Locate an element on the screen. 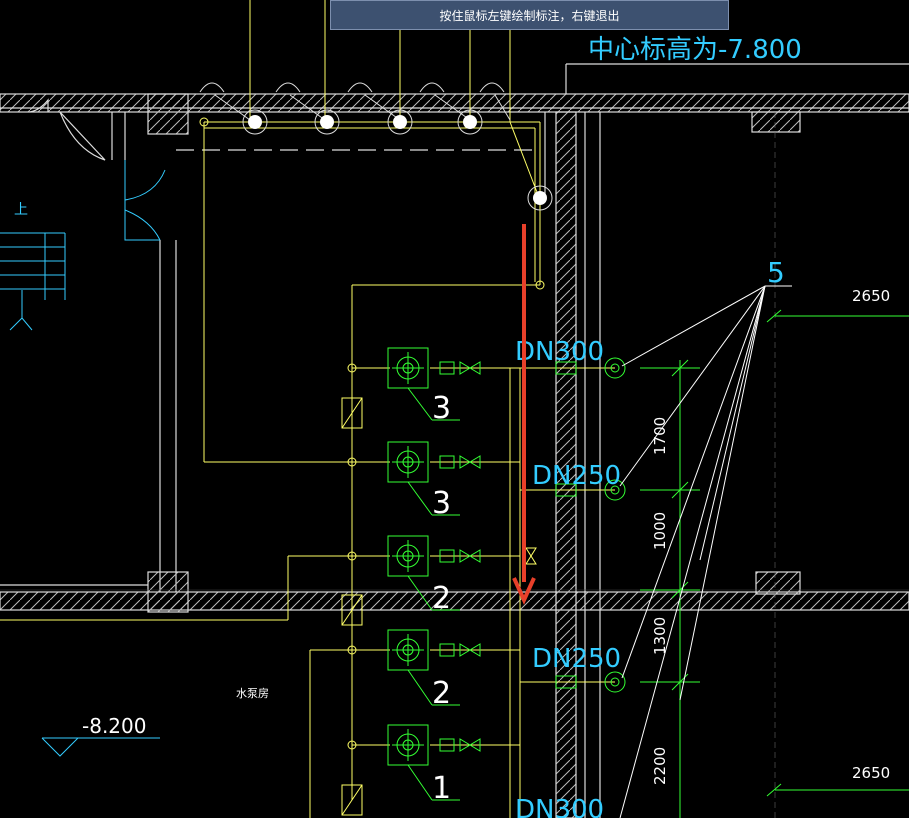 The image size is (909, 818). elevation-symbol is located at coordinates (100, 747).